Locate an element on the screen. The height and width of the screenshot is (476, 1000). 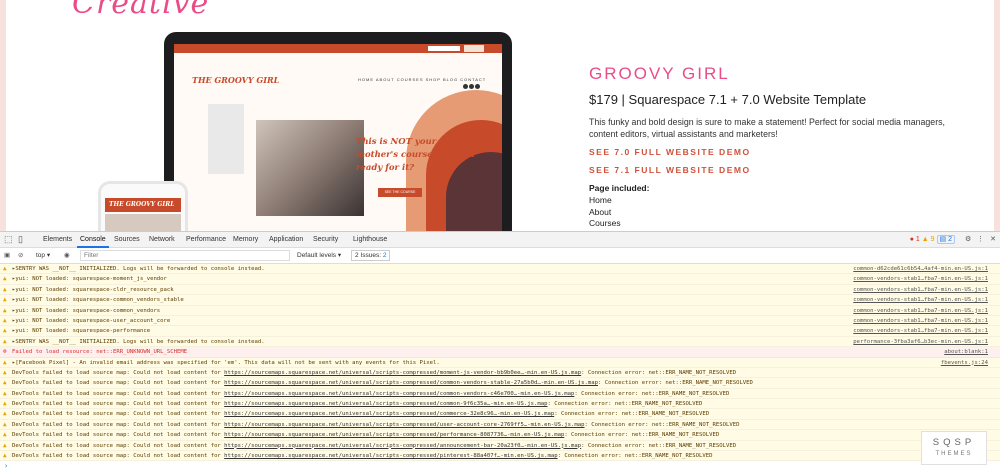
message-source-link: fbevents.js:24 is located at coordinates (964, 362).